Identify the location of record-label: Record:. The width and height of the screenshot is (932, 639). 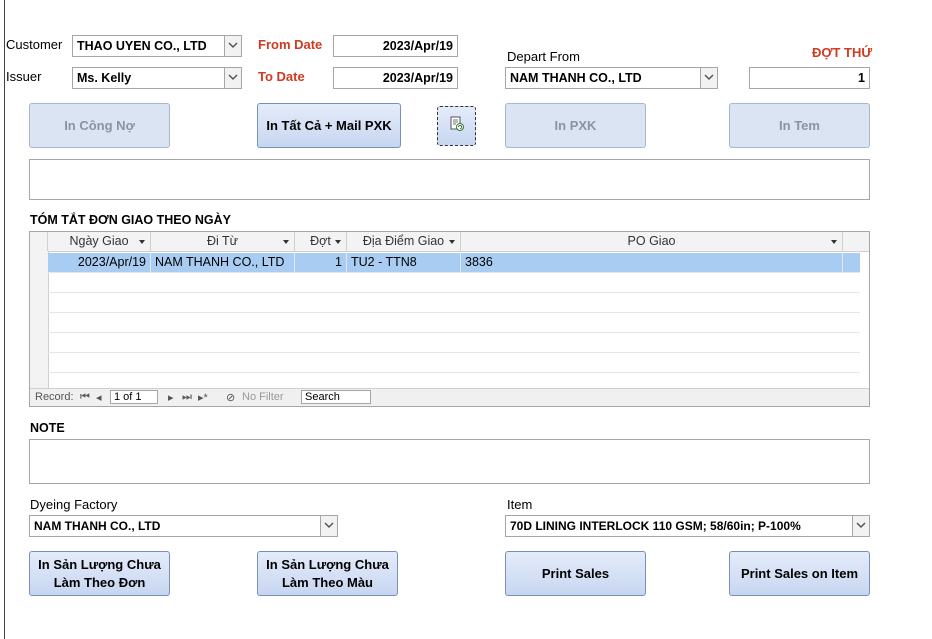
(54, 397).